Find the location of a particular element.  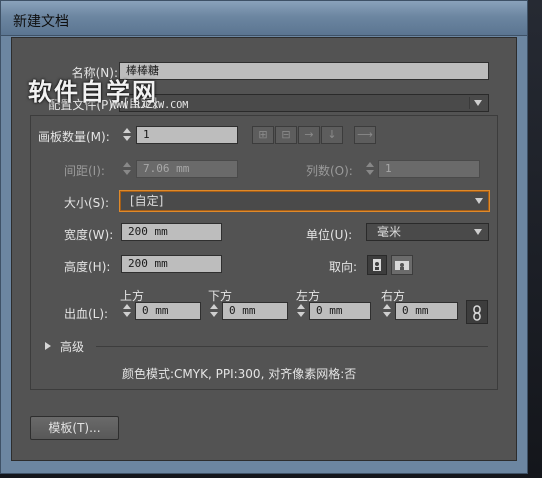

artboard-count-input: 1 is located at coordinates (187, 135).